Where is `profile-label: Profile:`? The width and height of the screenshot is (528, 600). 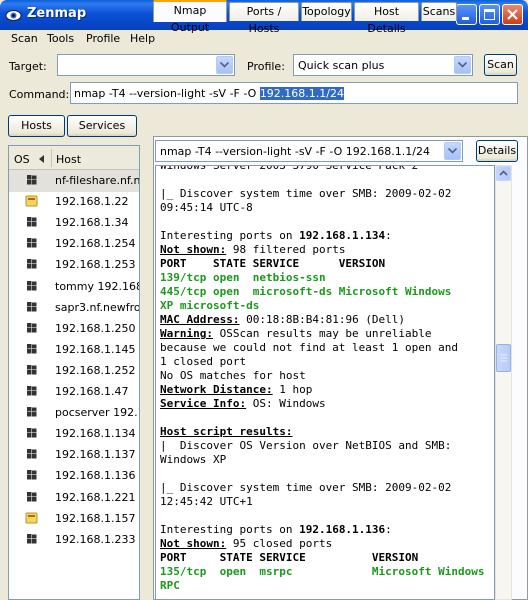 profile-label: Profile: is located at coordinates (266, 66).